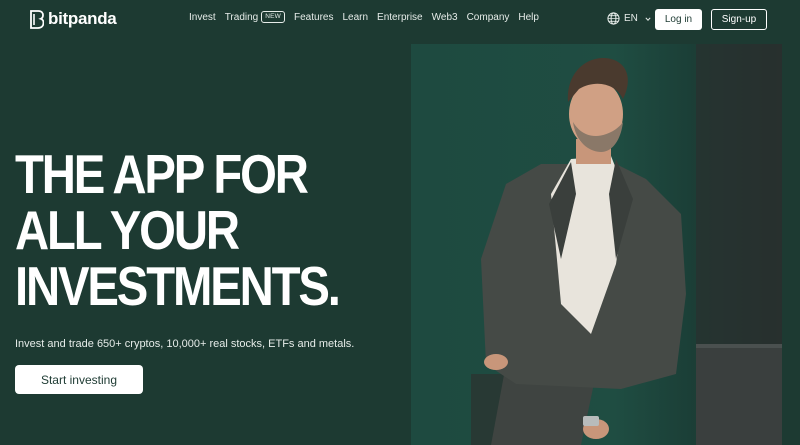  I want to click on brand-logo: bitpanda, so click(73, 19).